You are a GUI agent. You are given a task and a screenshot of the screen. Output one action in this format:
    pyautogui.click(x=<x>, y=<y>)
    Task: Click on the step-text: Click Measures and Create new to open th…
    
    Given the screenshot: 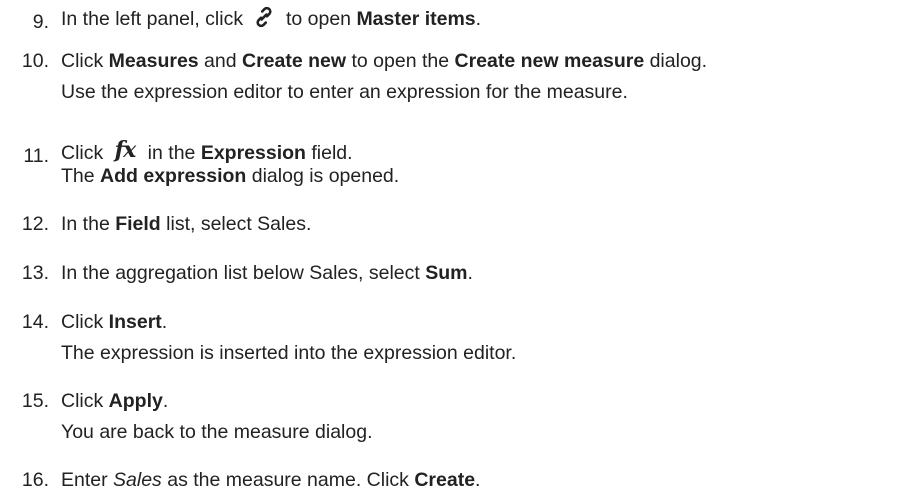 What is the action you would take?
    pyautogui.click(x=384, y=61)
    